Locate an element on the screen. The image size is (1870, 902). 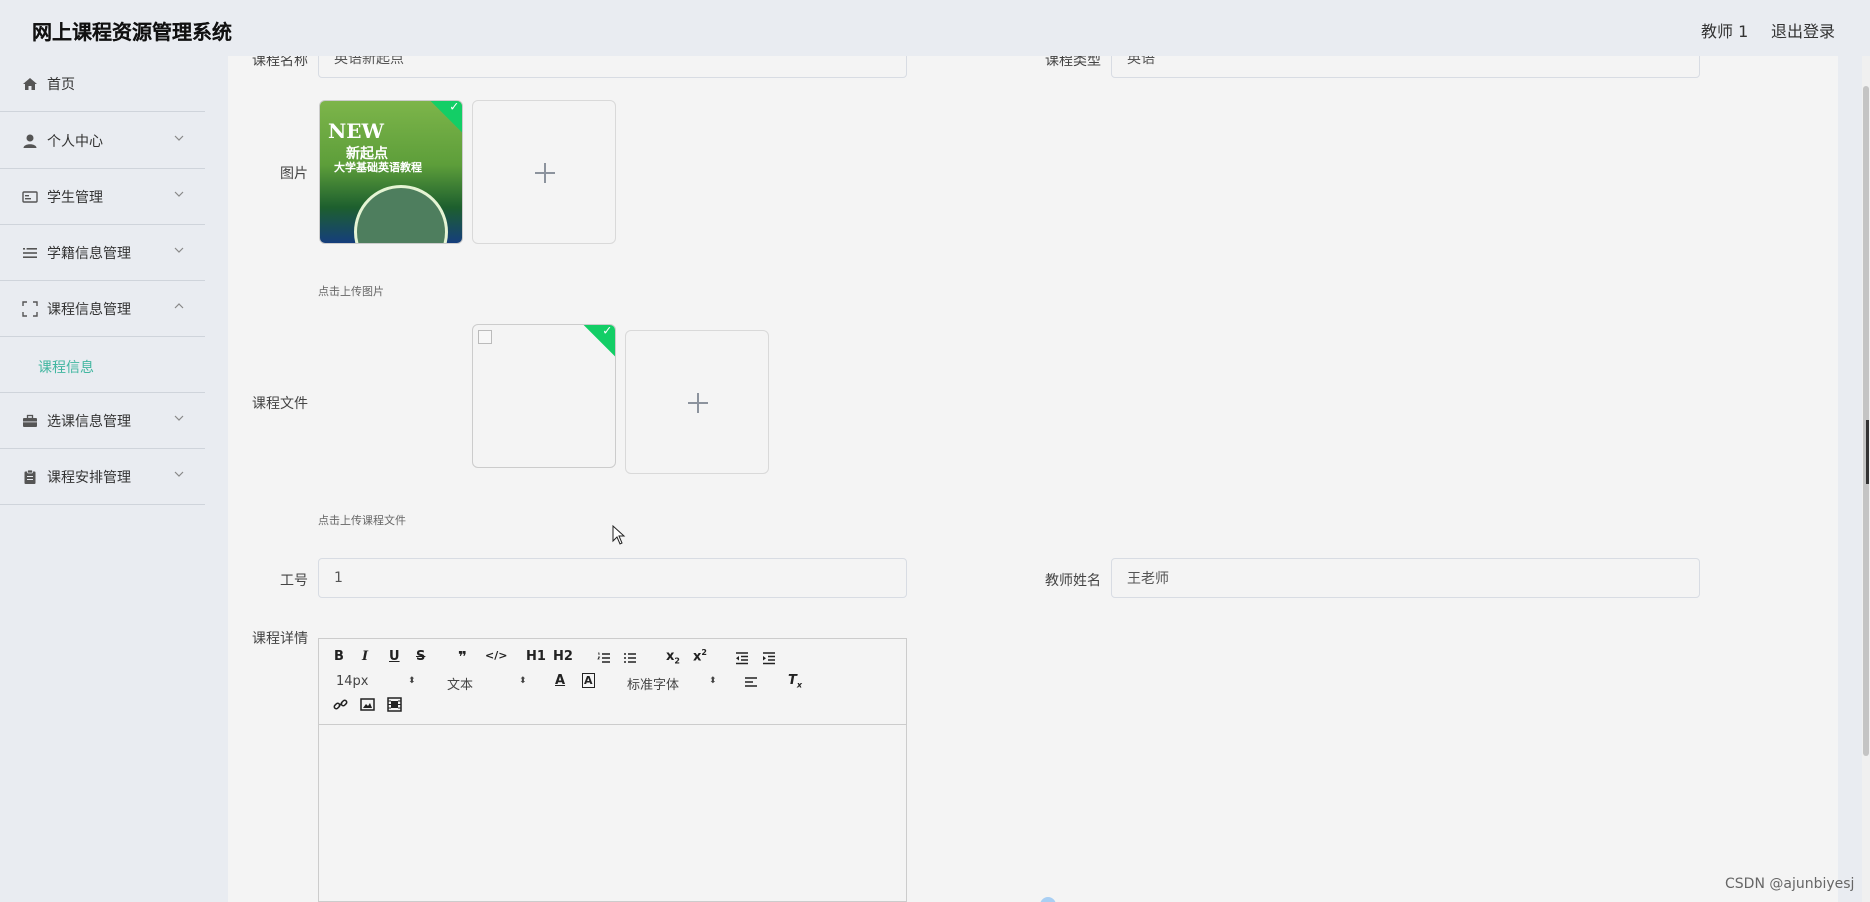
list-icon is located at coordinates (30, 253).